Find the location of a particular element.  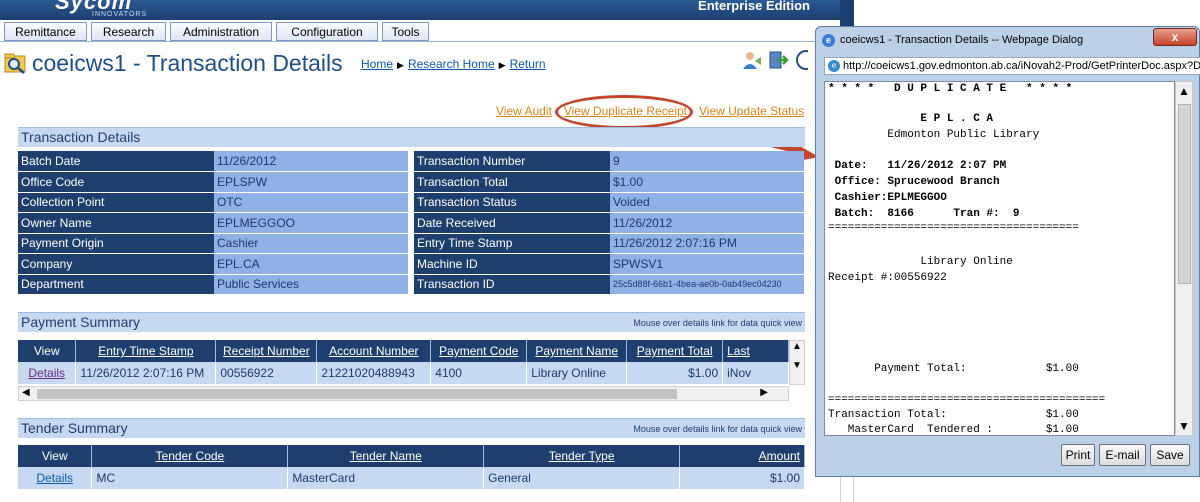

detail-value: Voided is located at coordinates (707, 202).